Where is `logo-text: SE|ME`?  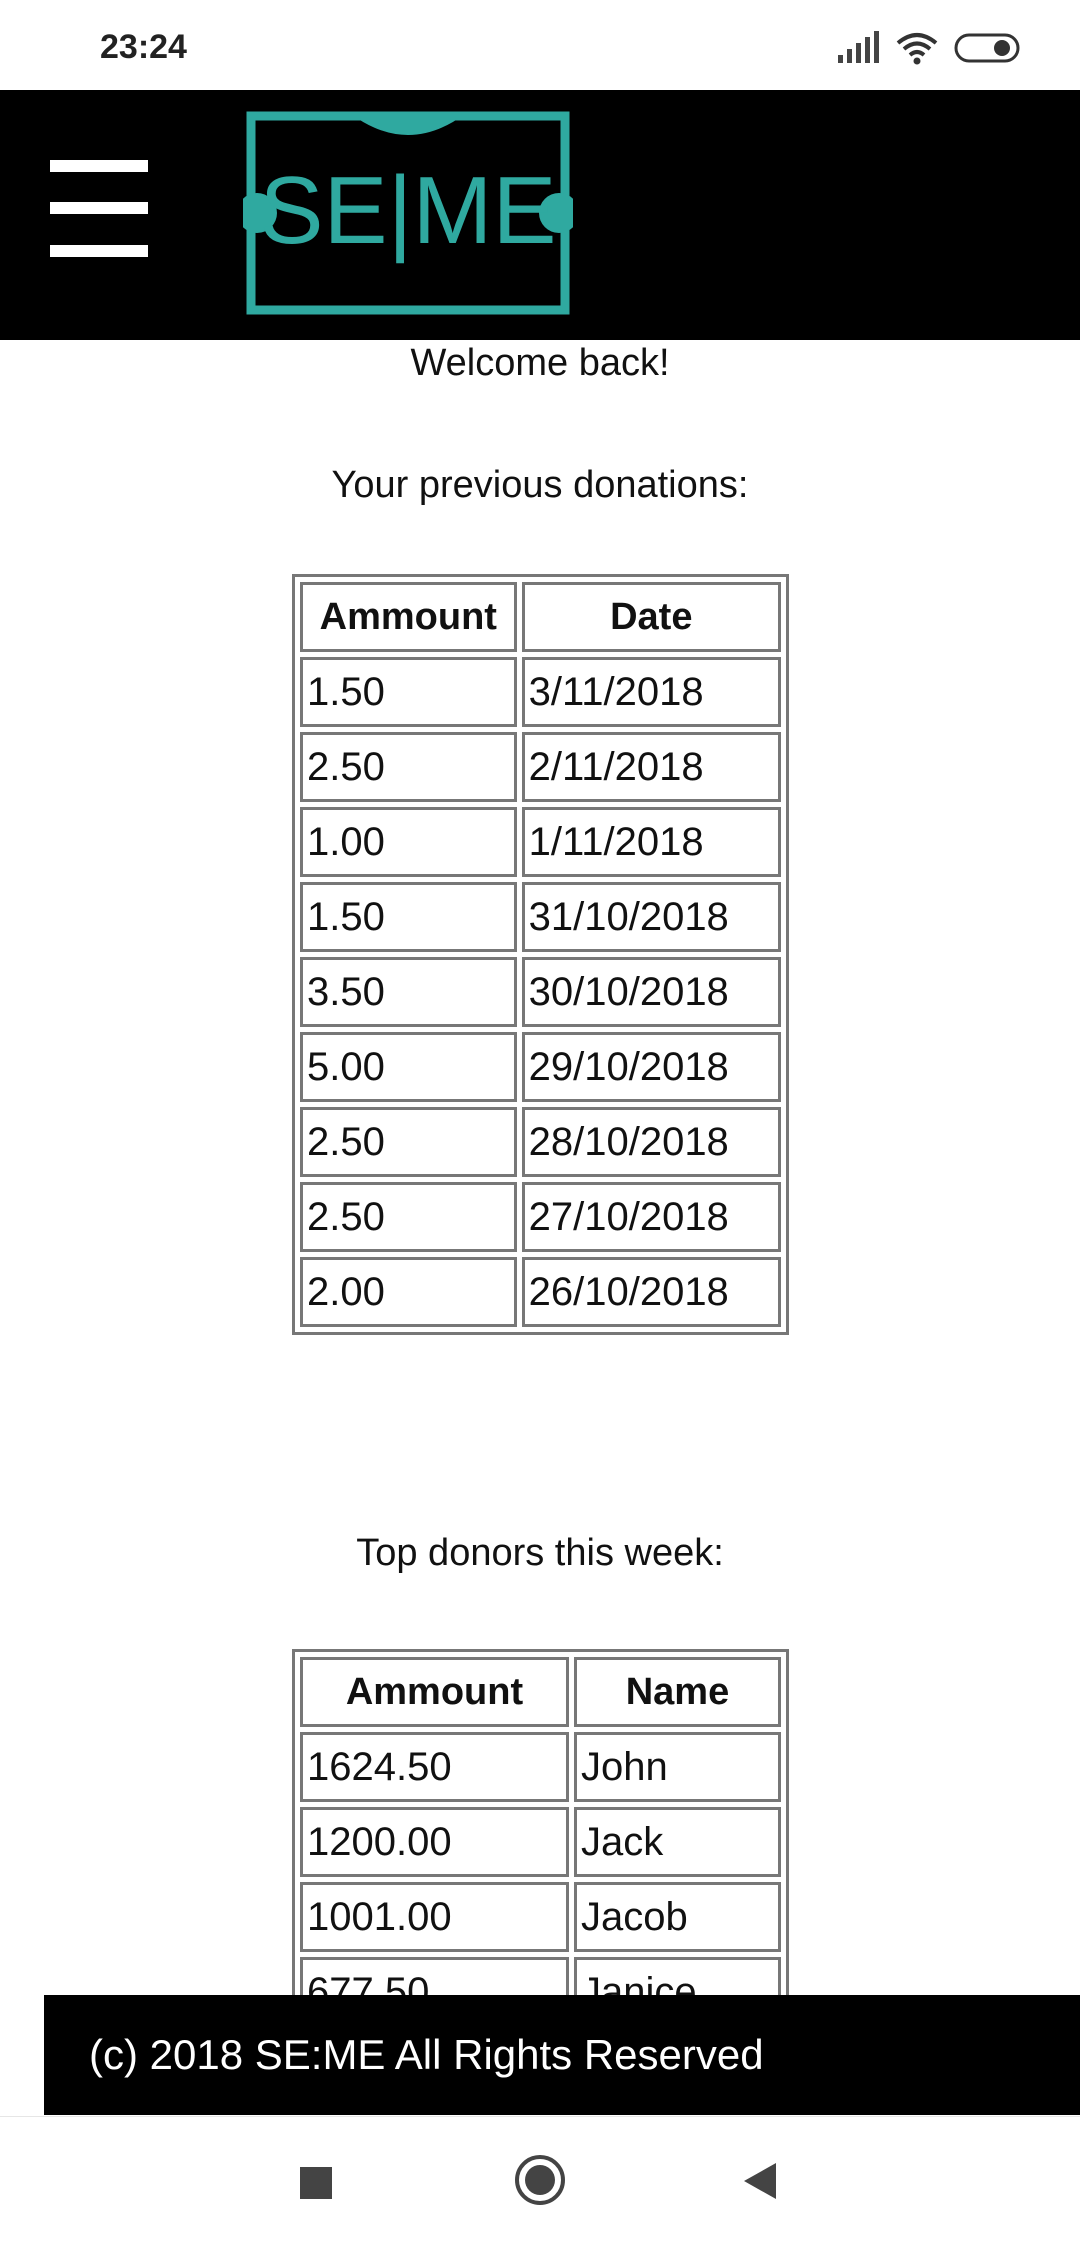 logo-text: SE|ME is located at coordinates (408, 210).